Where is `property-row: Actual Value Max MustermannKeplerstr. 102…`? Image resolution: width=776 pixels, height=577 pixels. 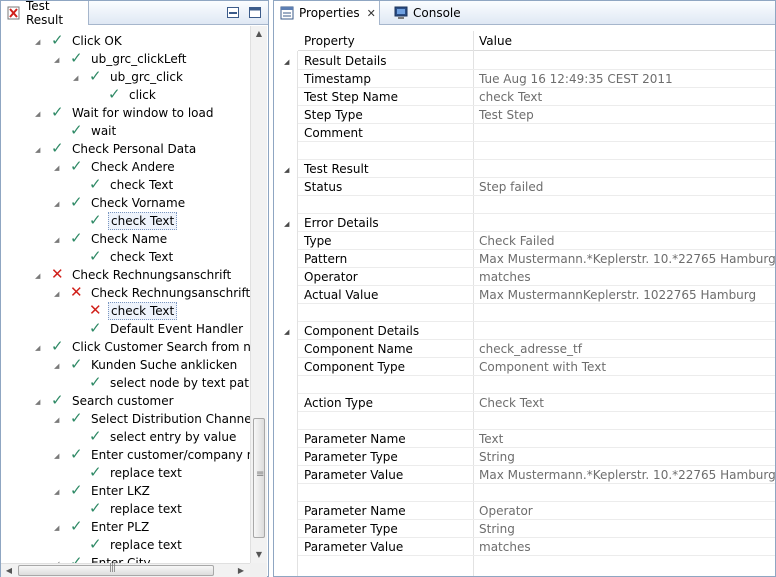 property-row: Actual Value Max MustermannKeplerstr. 102… is located at coordinates (536, 295).